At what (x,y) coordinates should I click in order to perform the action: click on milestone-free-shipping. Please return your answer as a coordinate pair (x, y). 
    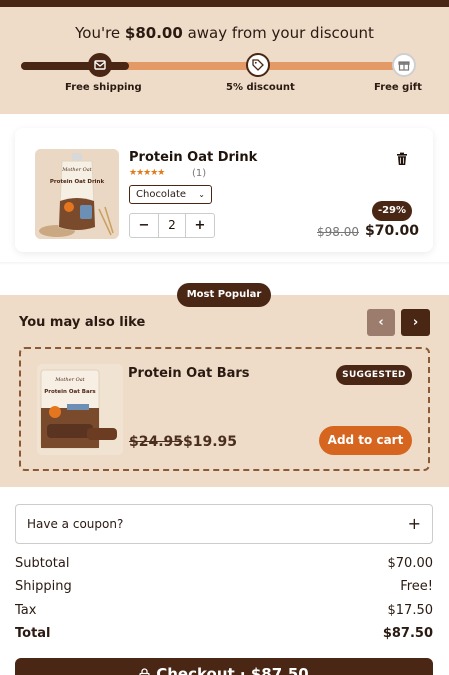
    Looking at the image, I should click on (100, 65).